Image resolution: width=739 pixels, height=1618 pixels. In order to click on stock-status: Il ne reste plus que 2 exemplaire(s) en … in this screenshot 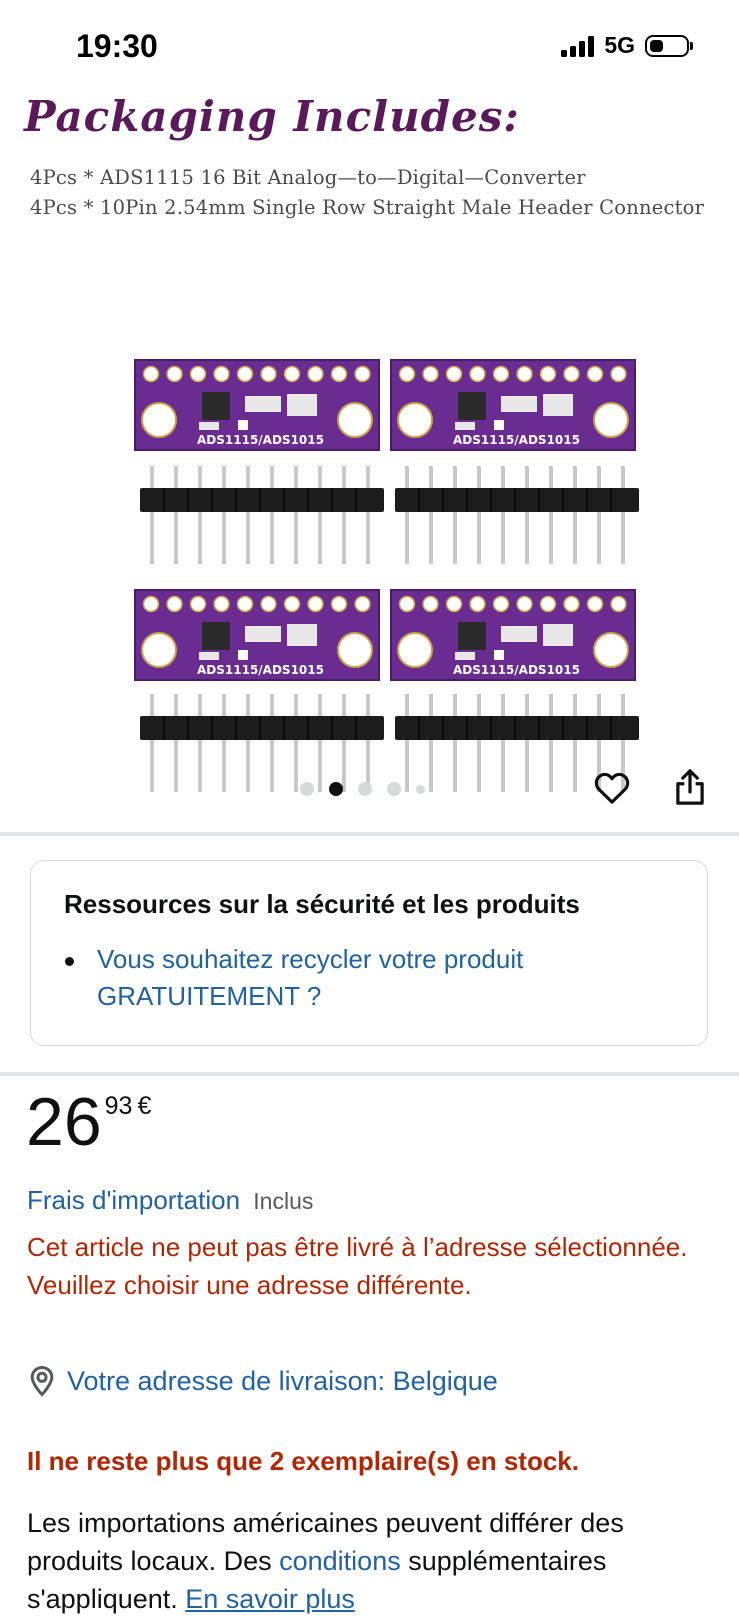, I will do `click(303, 1461)`.